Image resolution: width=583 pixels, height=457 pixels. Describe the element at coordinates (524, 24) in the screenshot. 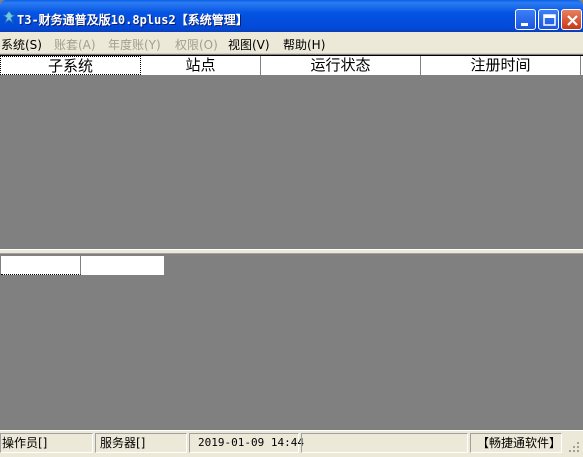

I see `minimize-icon` at that location.